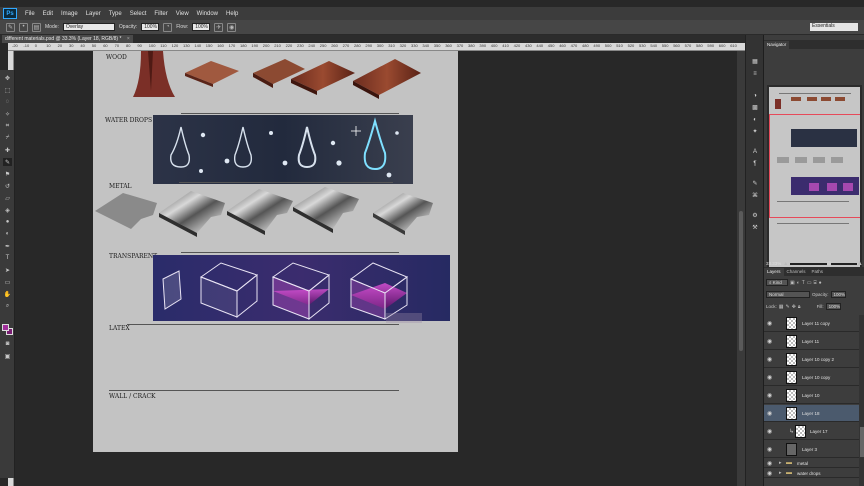 This screenshot has height=486, width=864. I want to click on adjustments-panel-icon: ◐, so click(755, 119).